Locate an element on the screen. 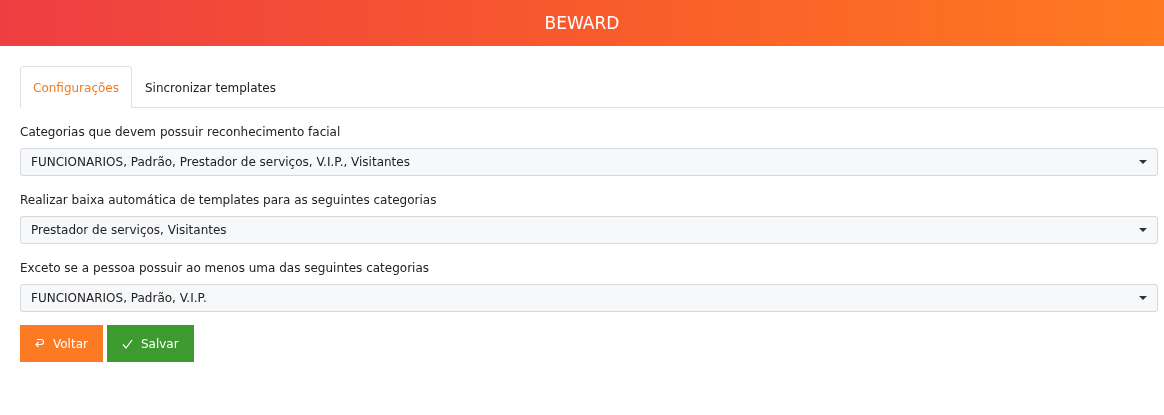 The height and width of the screenshot is (415, 1164). app-title: BEWARD is located at coordinates (582, 23).